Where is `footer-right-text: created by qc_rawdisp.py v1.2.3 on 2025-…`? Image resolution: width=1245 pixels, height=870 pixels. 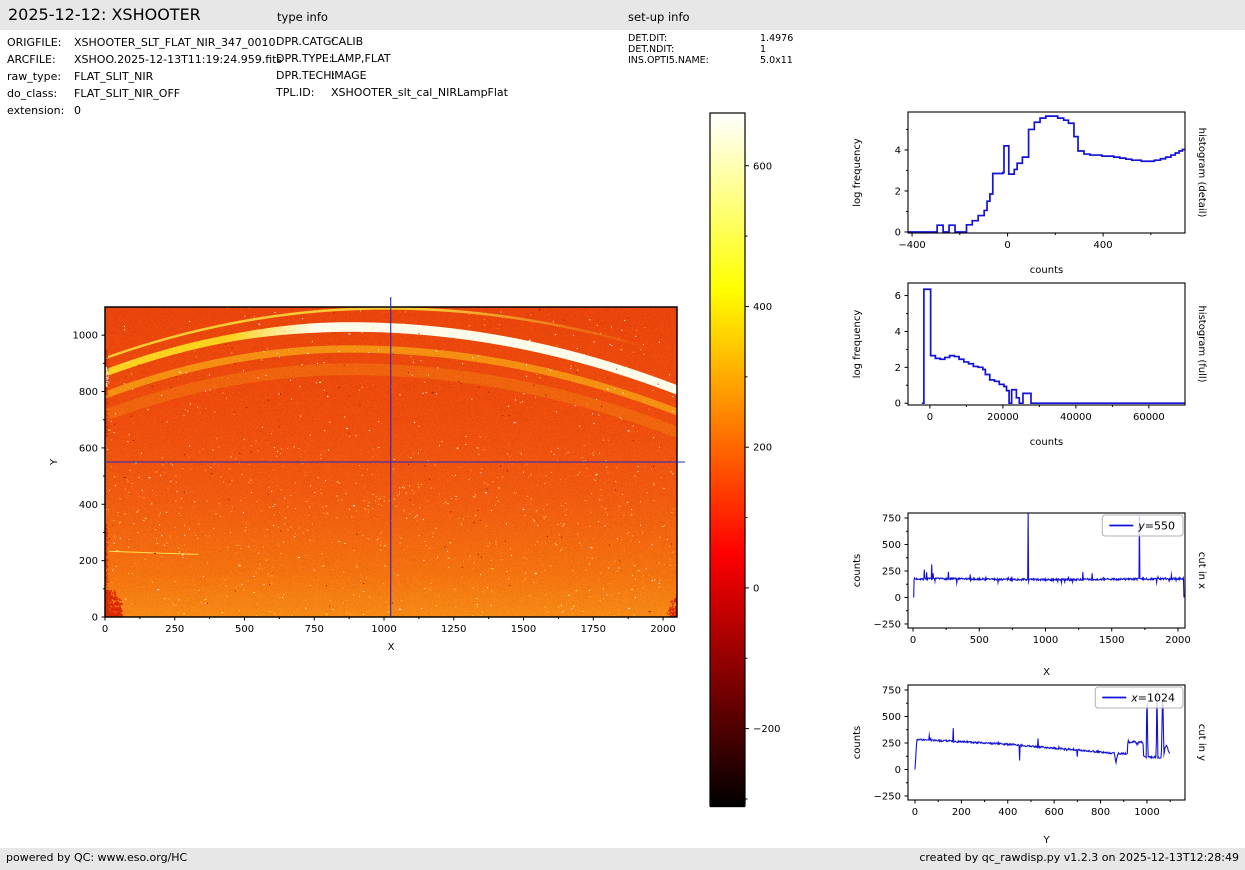
footer-right-text: created by qc_rawdisp.py v1.2.3 on 2025-… is located at coordinates (1079, 857).